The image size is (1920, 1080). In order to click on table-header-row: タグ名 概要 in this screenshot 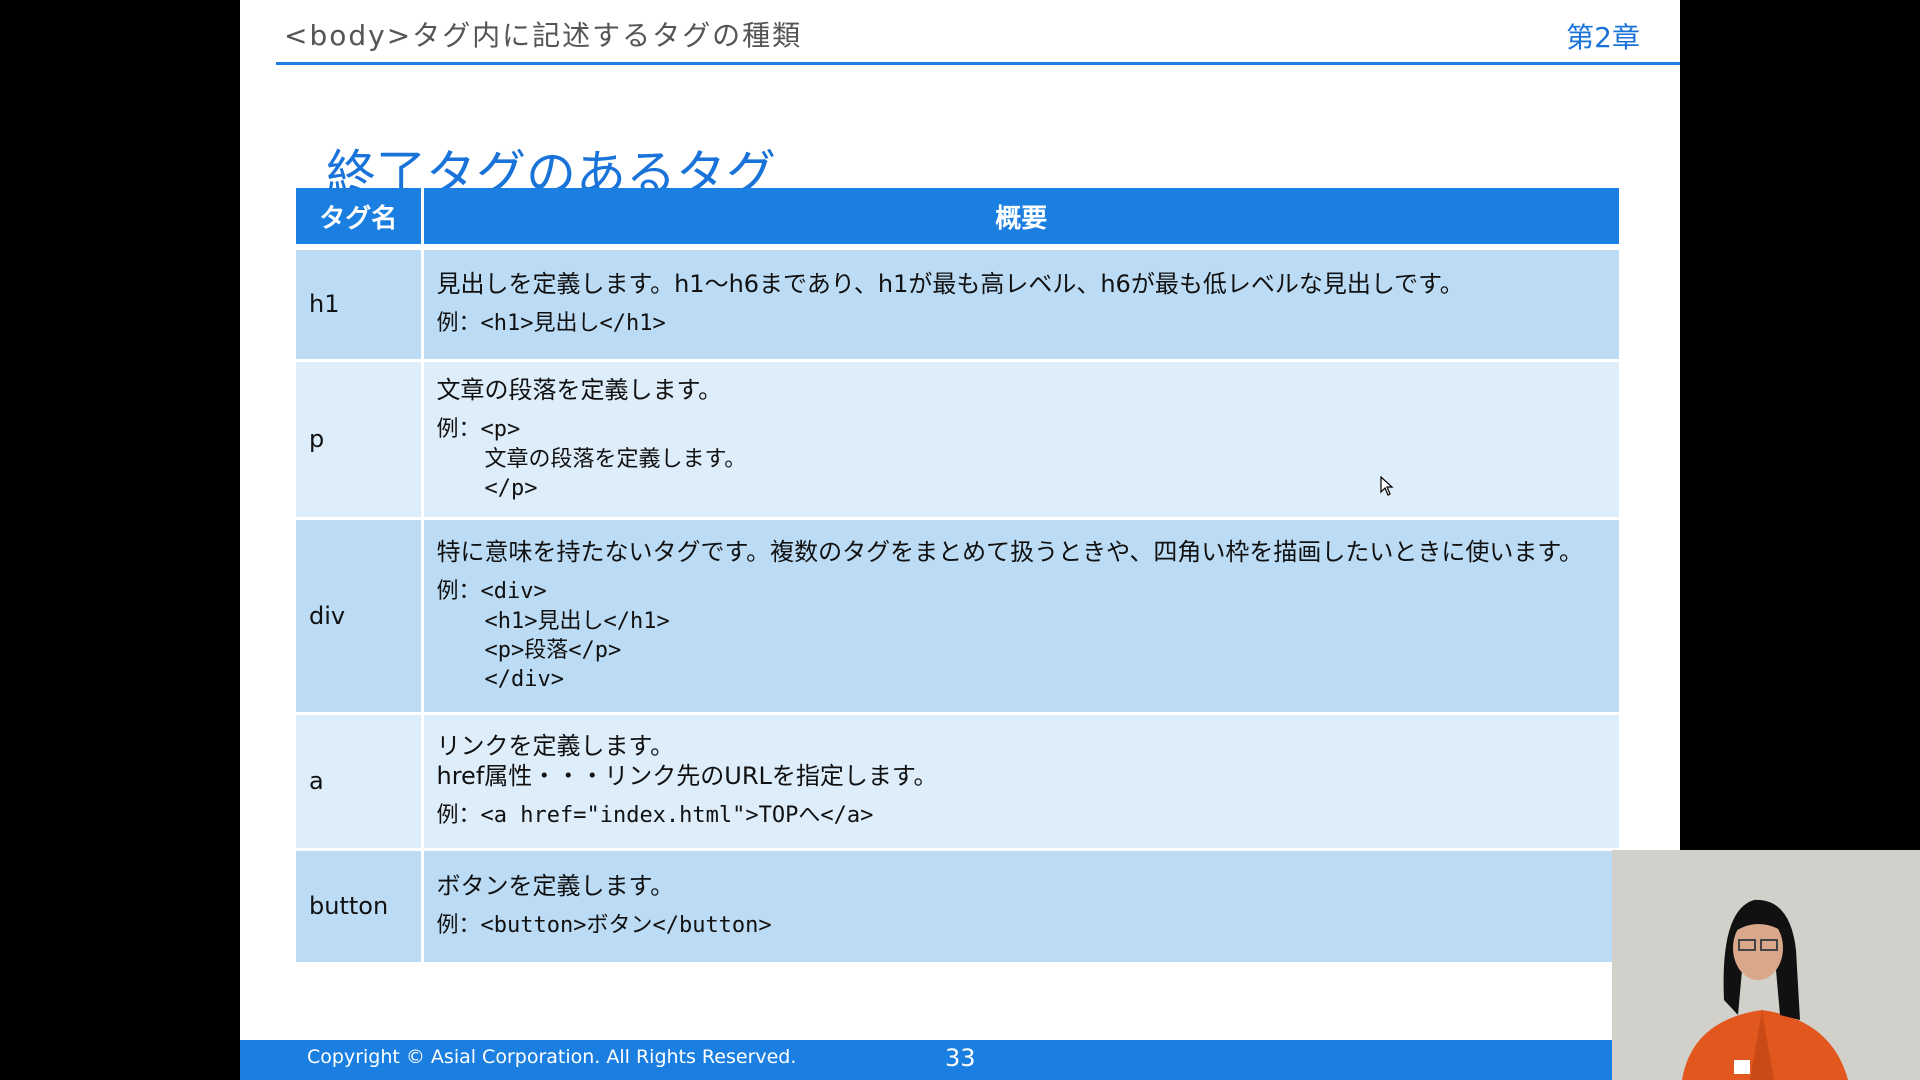, I will do `click(959, 219)`.